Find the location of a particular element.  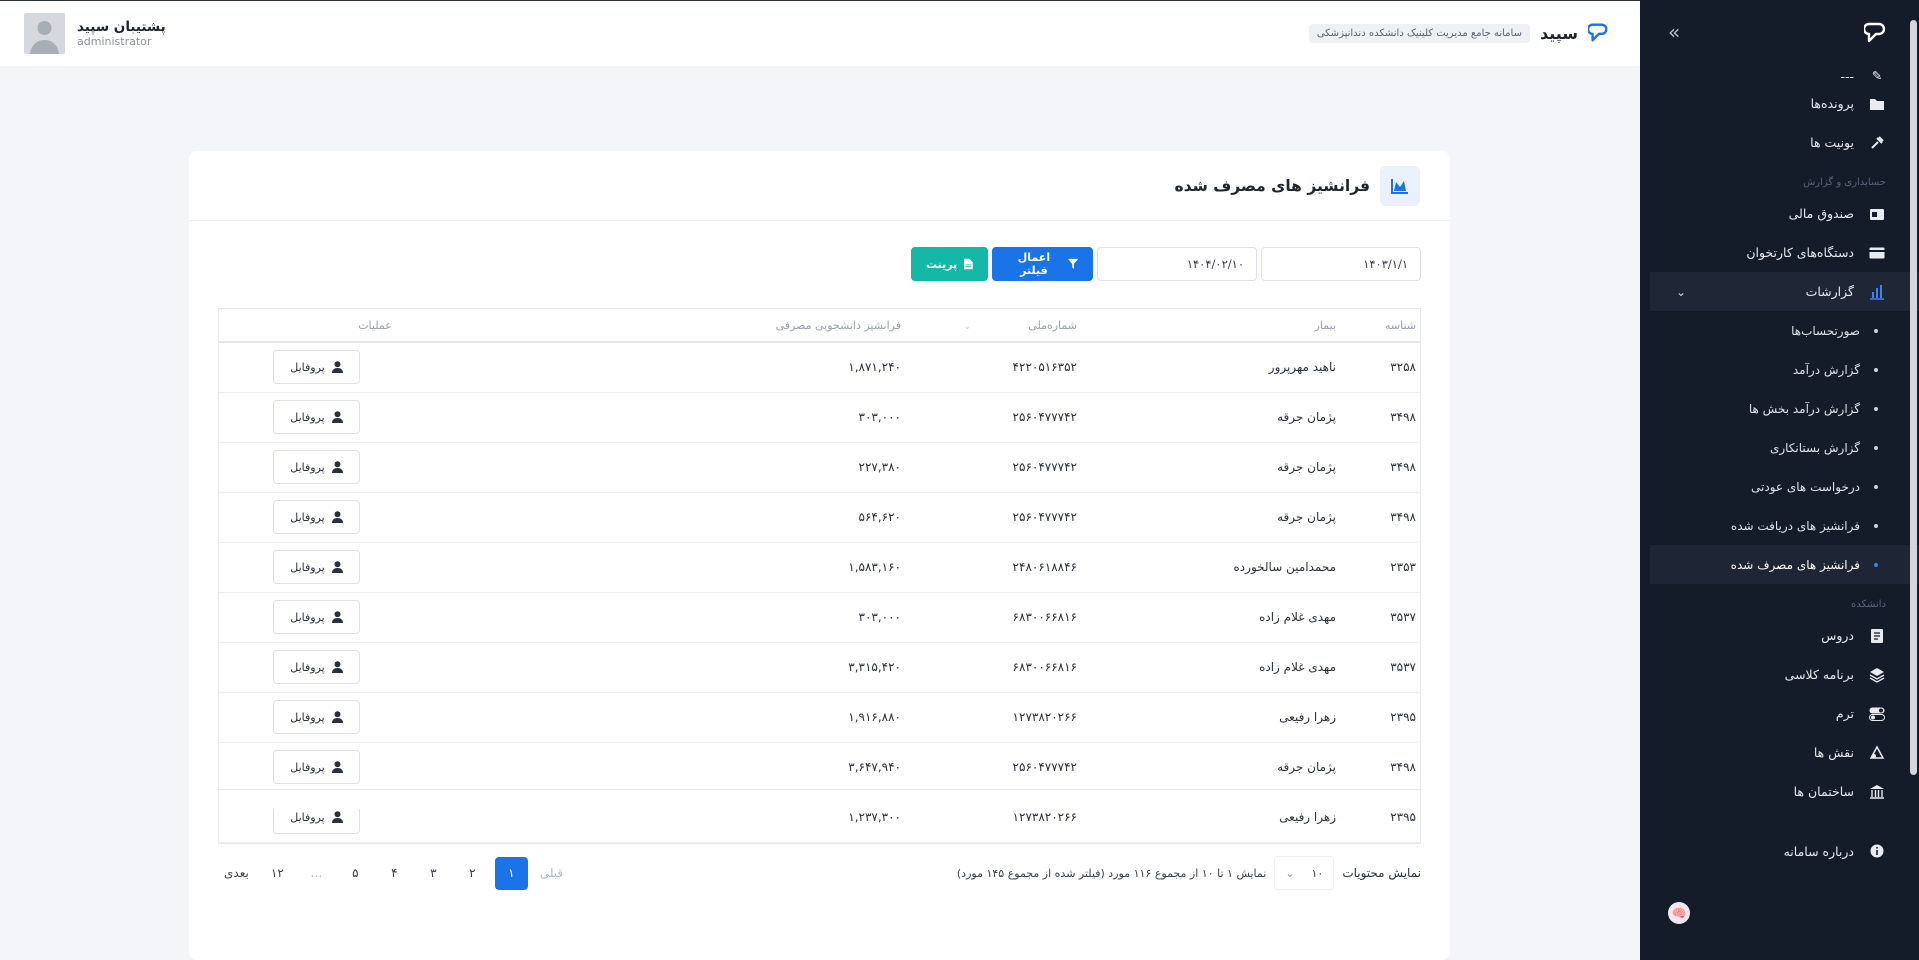

col-actions-label: عملیات is located at coordinates (375, 325).